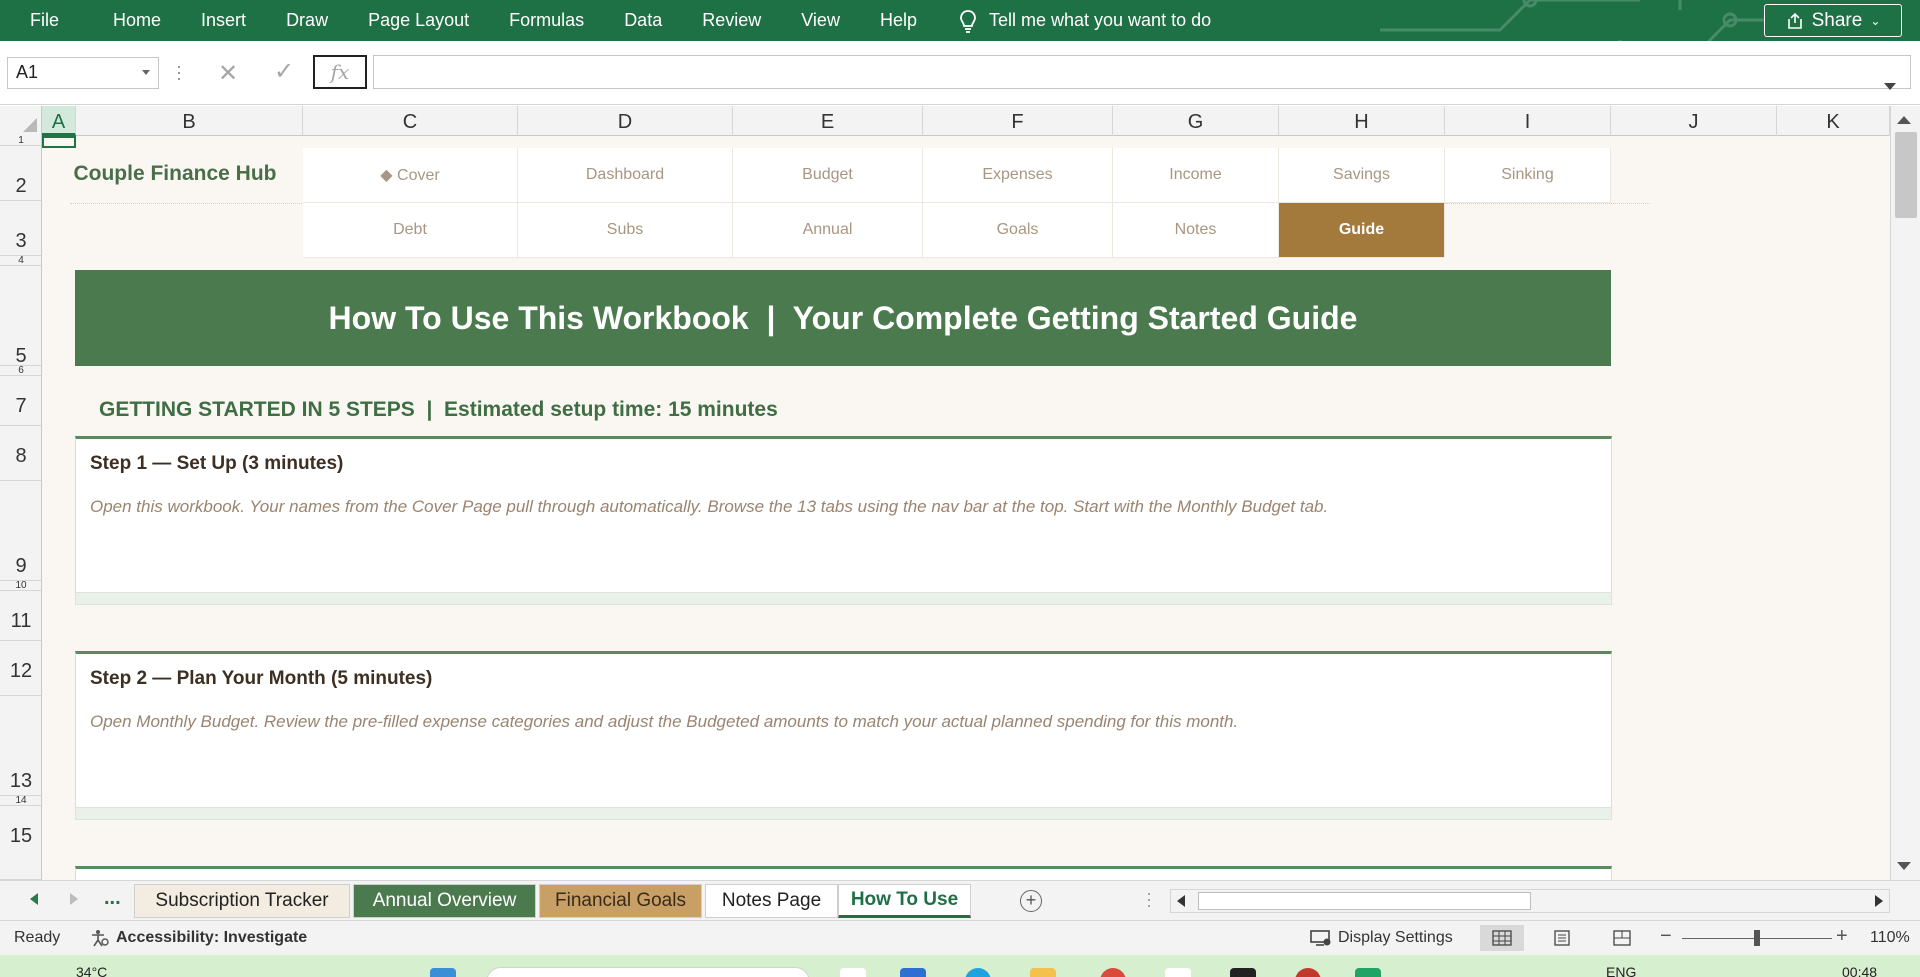 This screenshot has width=1920, height=977. What do you see at coordinates (179, 72) in the screenshot?
I see `formula-bar-grip-icon: · · ·` at bounding box center [179, 72].